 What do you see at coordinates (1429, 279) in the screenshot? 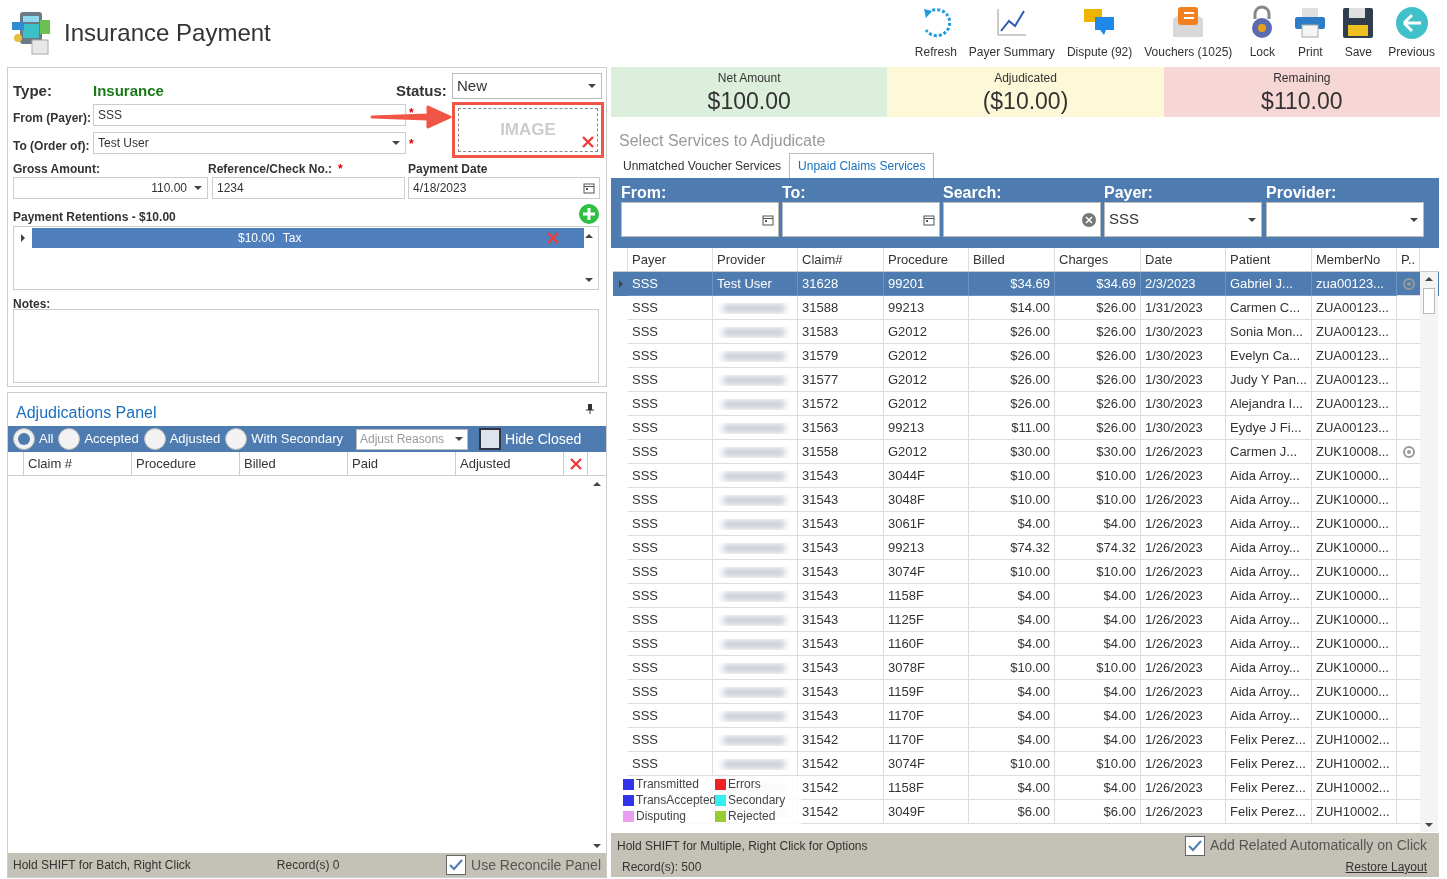
I see `scroll-up-icon` at bounding box center [1429, 279].